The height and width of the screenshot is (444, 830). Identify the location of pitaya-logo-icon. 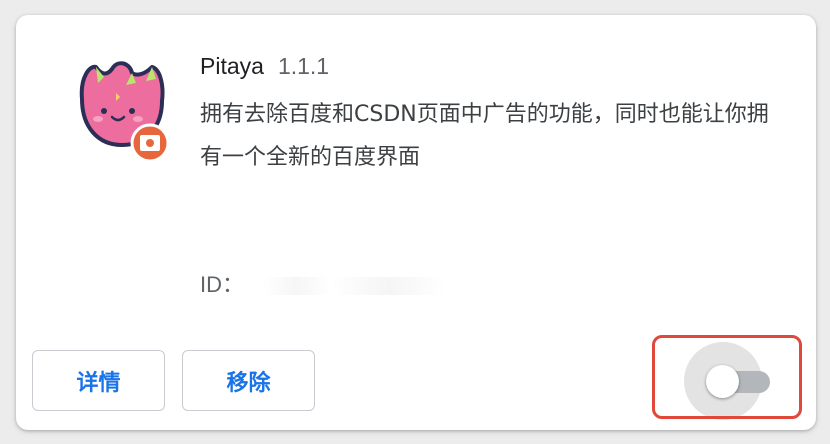
(124, 112).